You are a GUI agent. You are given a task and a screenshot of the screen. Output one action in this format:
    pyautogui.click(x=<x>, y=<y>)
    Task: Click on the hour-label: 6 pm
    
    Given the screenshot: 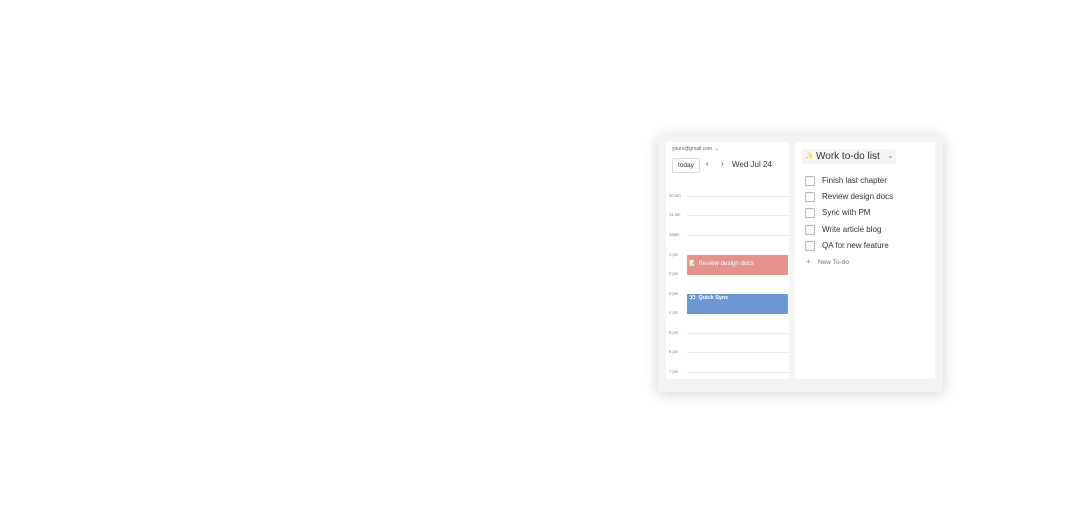 What is the action you would take?
    pyautogui.click(x=674, y=351)
    